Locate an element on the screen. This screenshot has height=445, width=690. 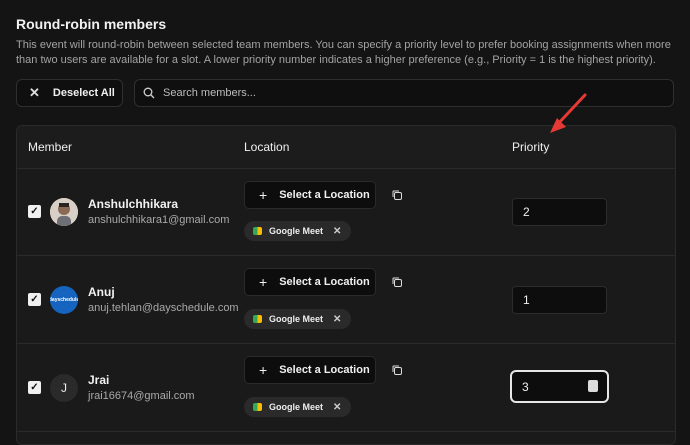
priority-input: 2 is located at coordinates (559, 212).